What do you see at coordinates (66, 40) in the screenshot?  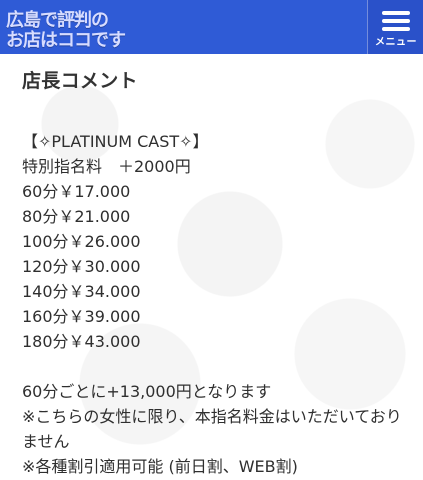 I see `logo-line2: お店はココです` at bounding box center [66, 40].